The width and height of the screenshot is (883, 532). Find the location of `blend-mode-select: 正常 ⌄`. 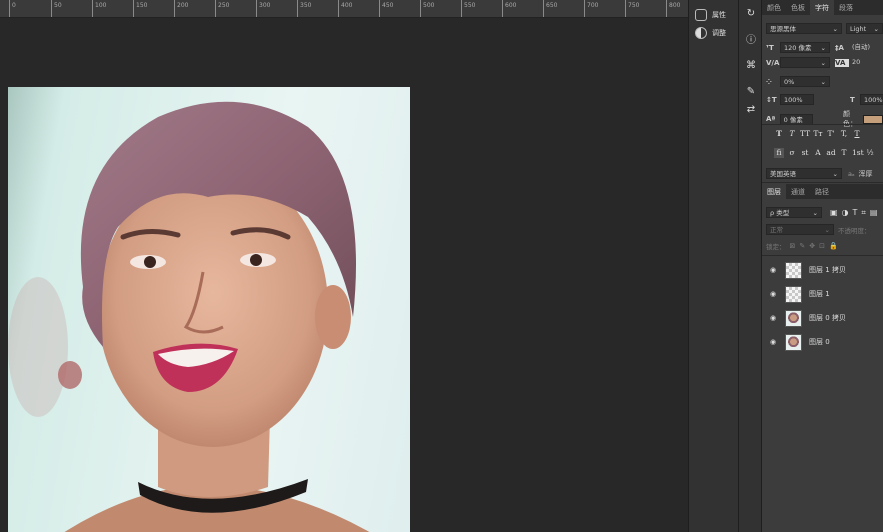

blend-mode-select: 正常 ⌄ is located at coordinates (800, 229).